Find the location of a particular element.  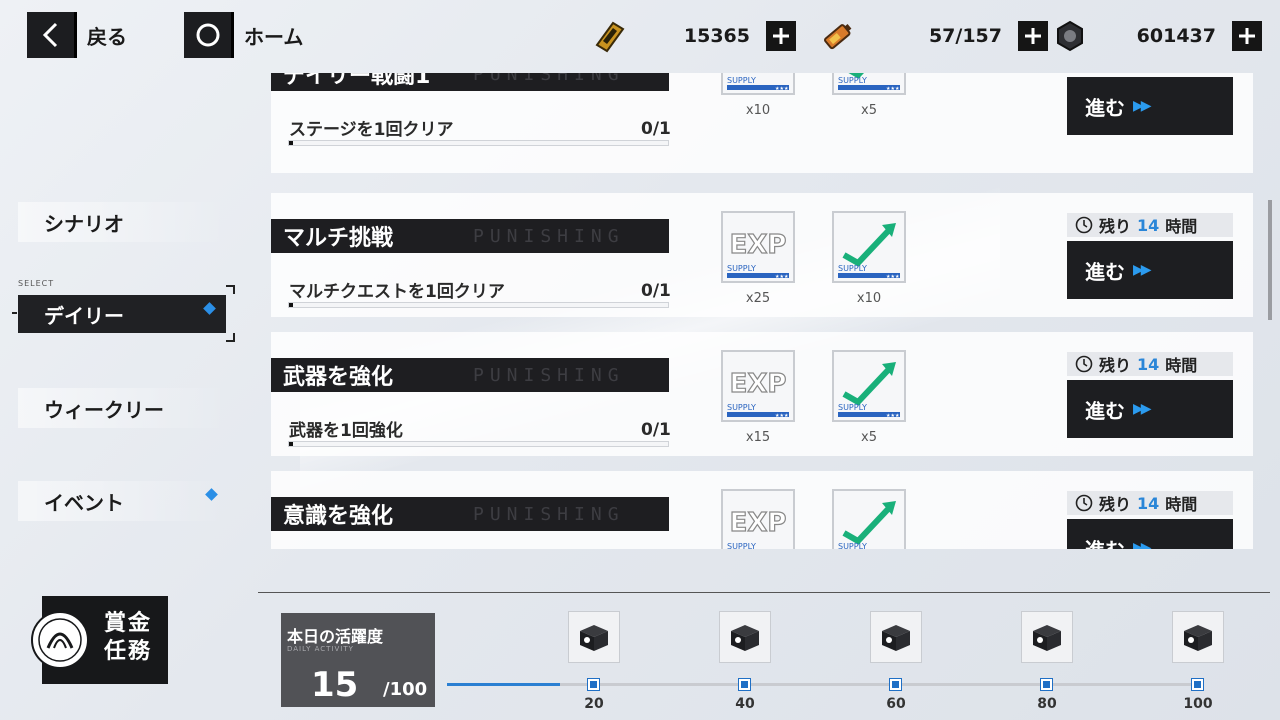

coin-value: 601437 is located at coordinates (1176, 36).